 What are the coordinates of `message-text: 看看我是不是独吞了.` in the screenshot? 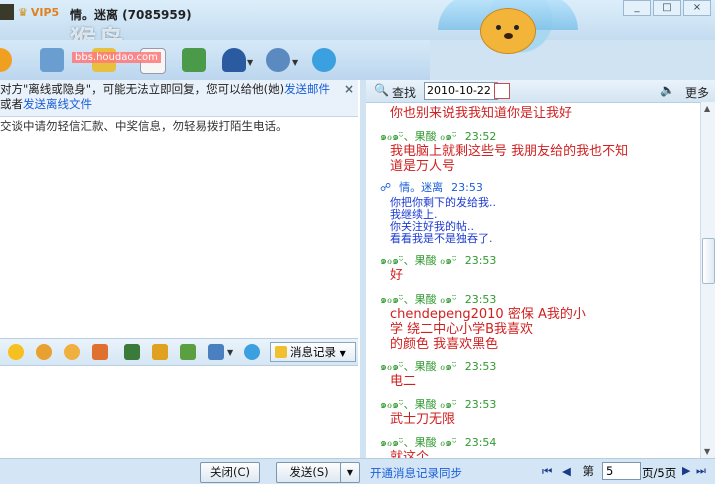 It's located at (441, 238).